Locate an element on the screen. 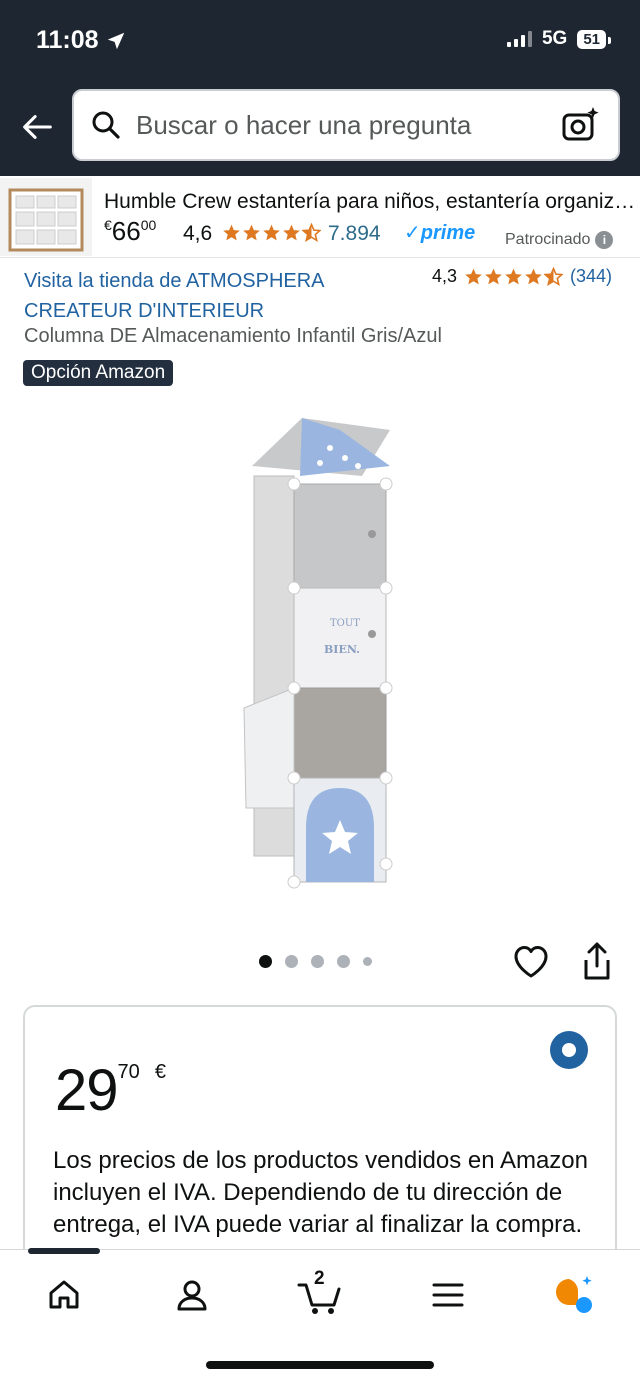 Image resolution: width=640 pixels, height=1384 pixels. signal-icon is located at coordinates (519, 39).